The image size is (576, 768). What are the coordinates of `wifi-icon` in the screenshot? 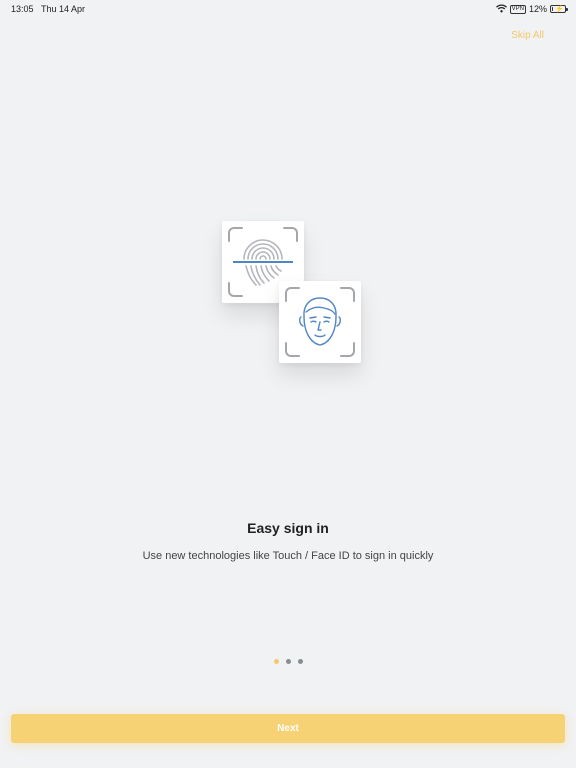 It's located at (501, 9).